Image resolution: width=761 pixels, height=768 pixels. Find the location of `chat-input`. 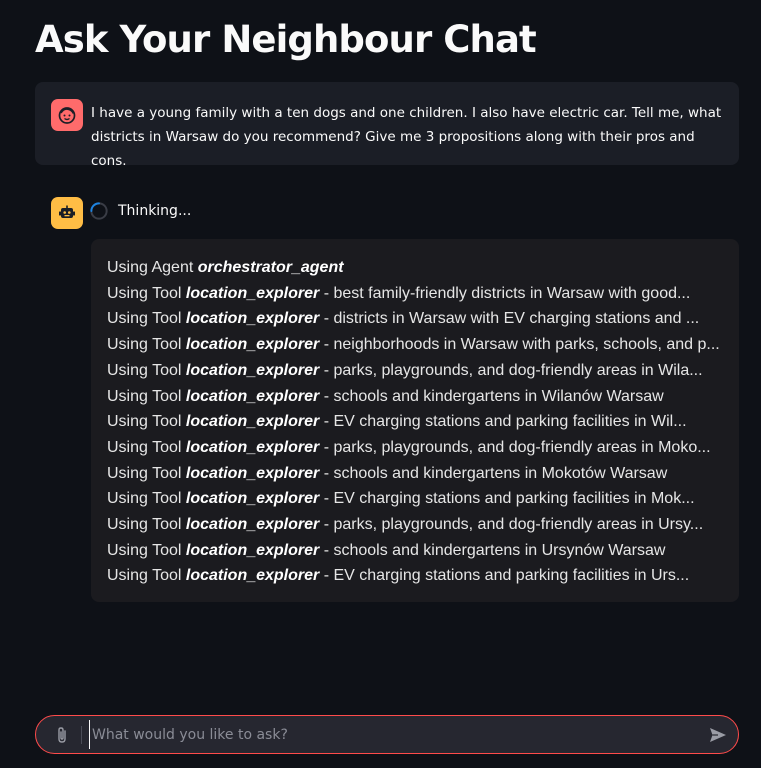

chat-input is located at coordinates (390, 734).